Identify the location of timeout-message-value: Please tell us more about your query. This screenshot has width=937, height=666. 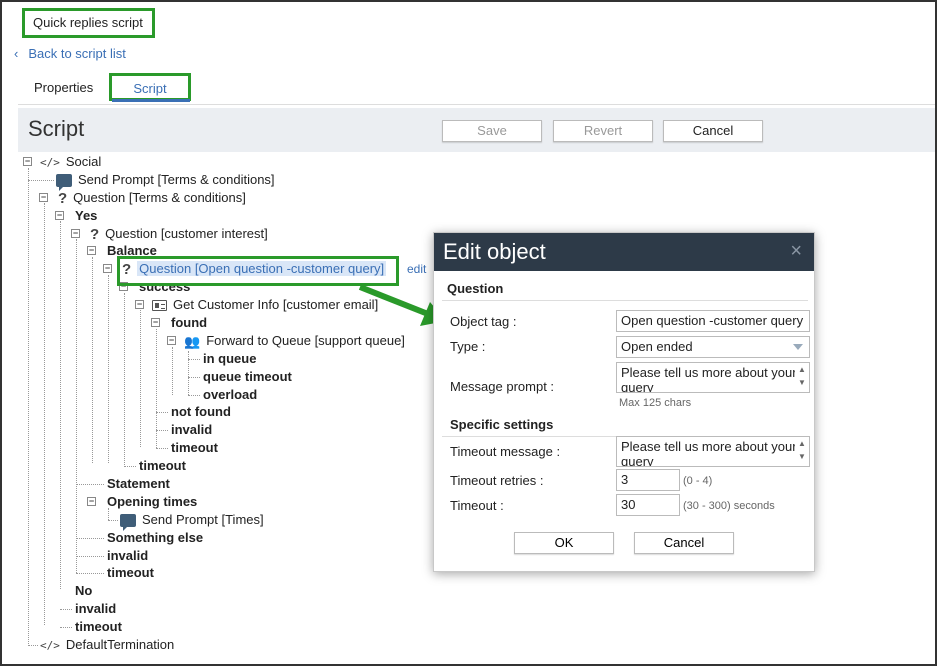
(709, 453).